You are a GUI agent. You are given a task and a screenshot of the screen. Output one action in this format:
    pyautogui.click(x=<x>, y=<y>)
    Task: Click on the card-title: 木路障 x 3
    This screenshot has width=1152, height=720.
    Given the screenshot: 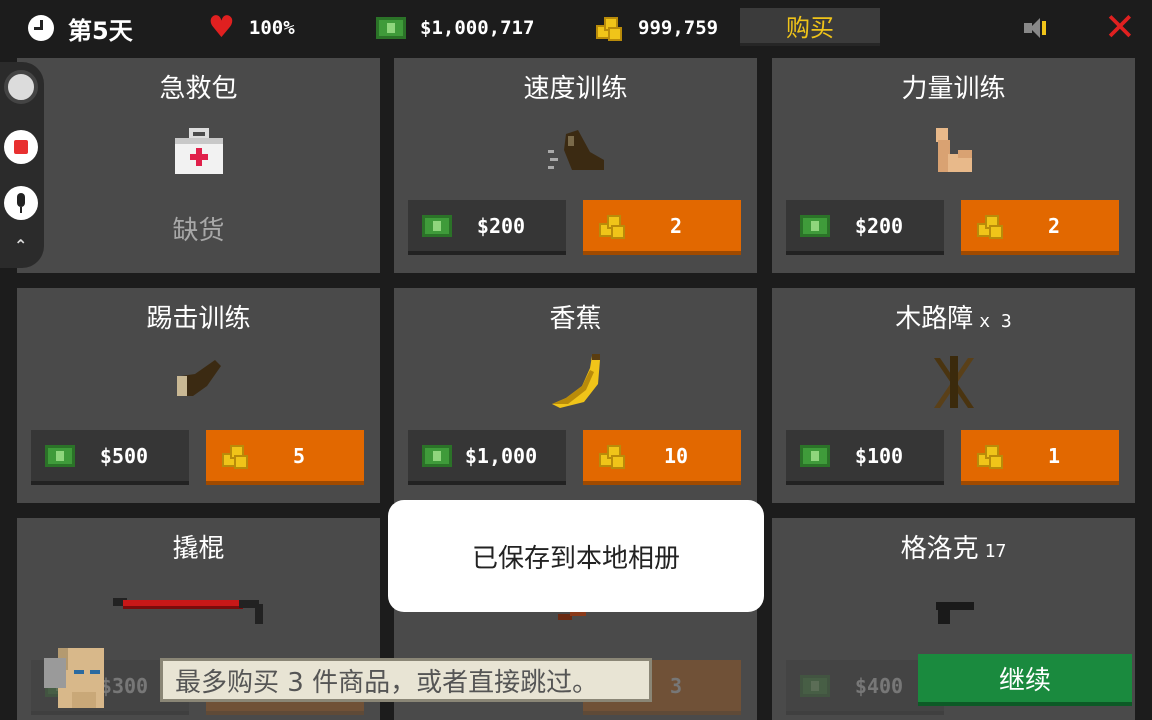 What is the action you would take?
    pyautogui.click(x=953, y=319)
    